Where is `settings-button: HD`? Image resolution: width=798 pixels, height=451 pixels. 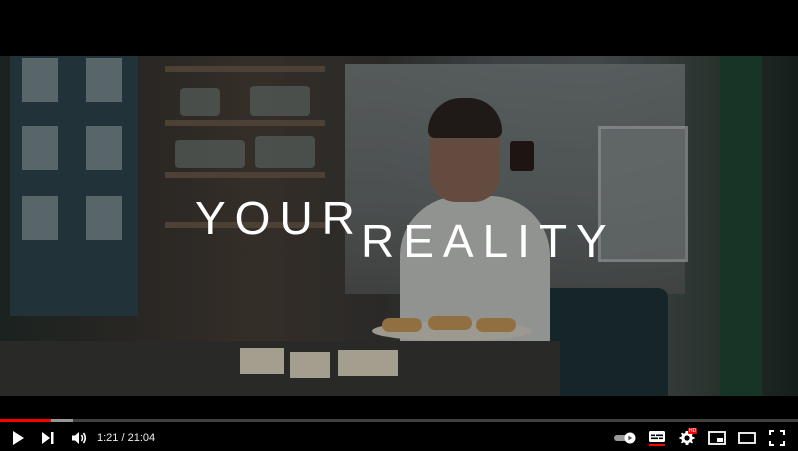 settings-button: HD is located at coordinates (687, 438).